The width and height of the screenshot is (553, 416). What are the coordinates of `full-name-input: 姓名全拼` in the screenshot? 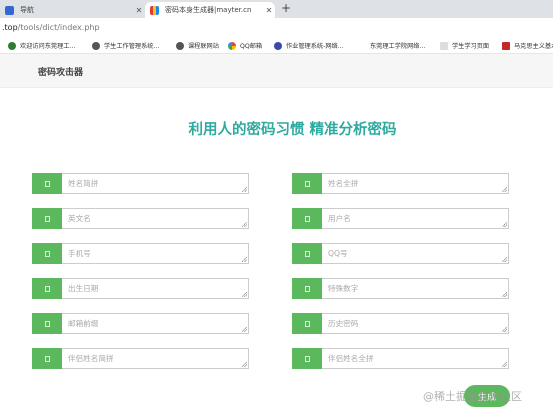 It's located at (415, 183).